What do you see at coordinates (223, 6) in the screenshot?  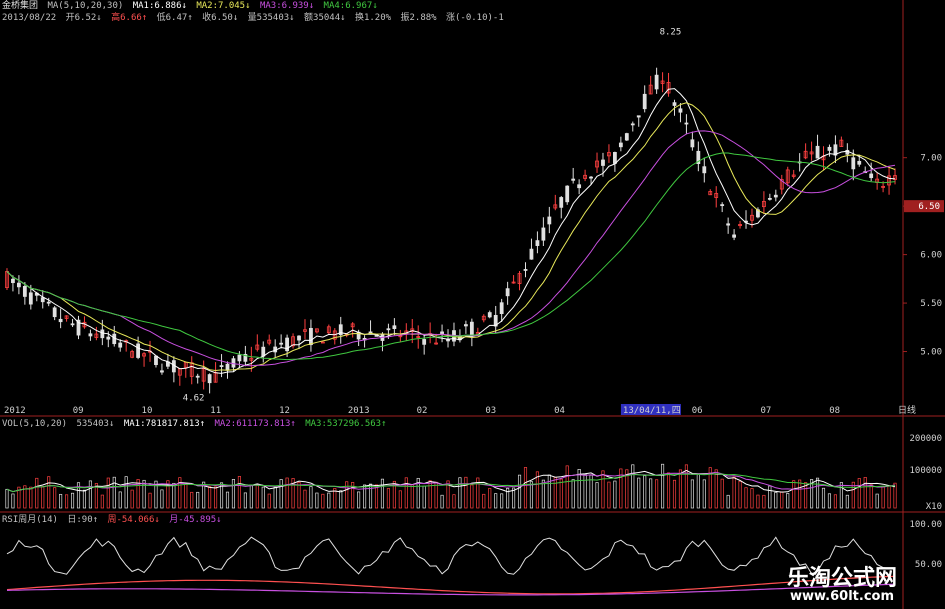 I see `ma2-value: MA2:7.045↓` at bounding box center [223, 6].